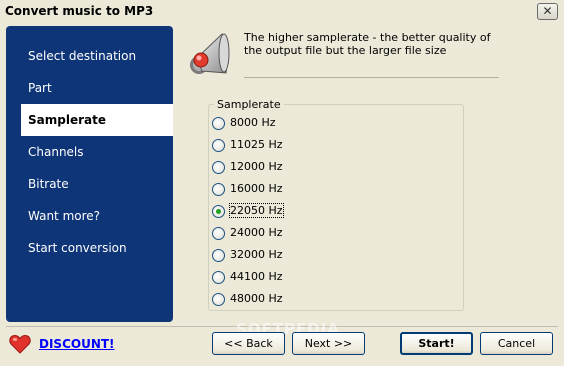 This screenshot has height=366, width=564. I want to click on heart-icon, so click(20, 344).